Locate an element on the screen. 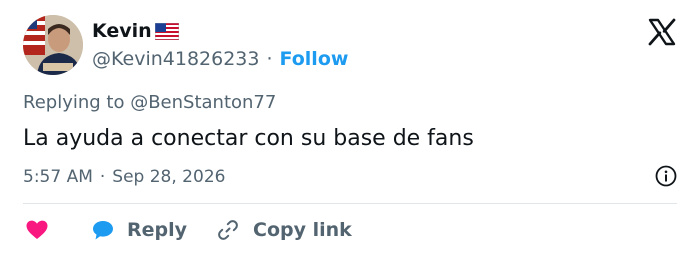 The width and height of the screenshot is (700, 256). tweet-timestamp: 5:57 AM · Sep 28, 2026 is located at coordinates (124, 177).